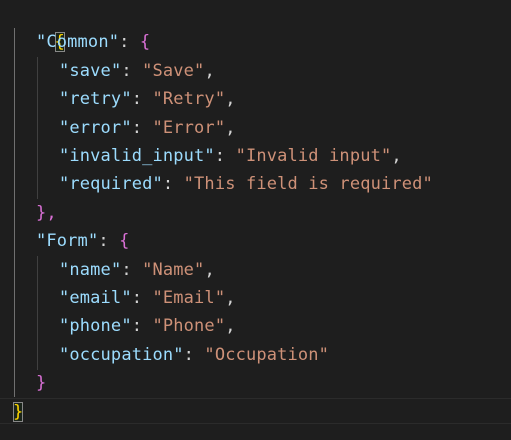  I want to click on entry-value: "Email", so click(189, 298).